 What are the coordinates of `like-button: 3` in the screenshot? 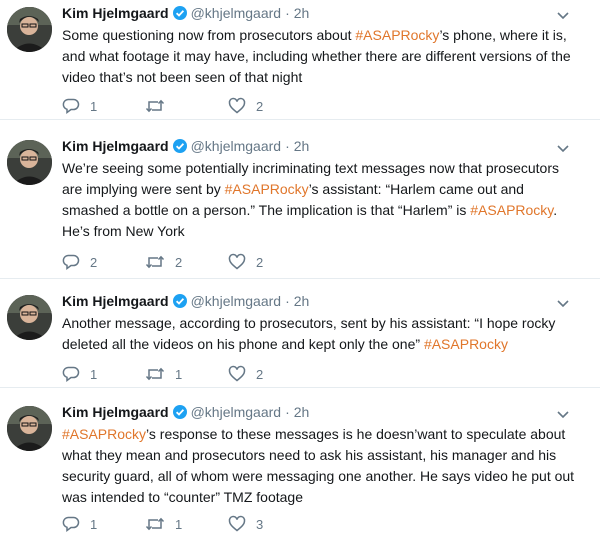 It's located at (245, 524).